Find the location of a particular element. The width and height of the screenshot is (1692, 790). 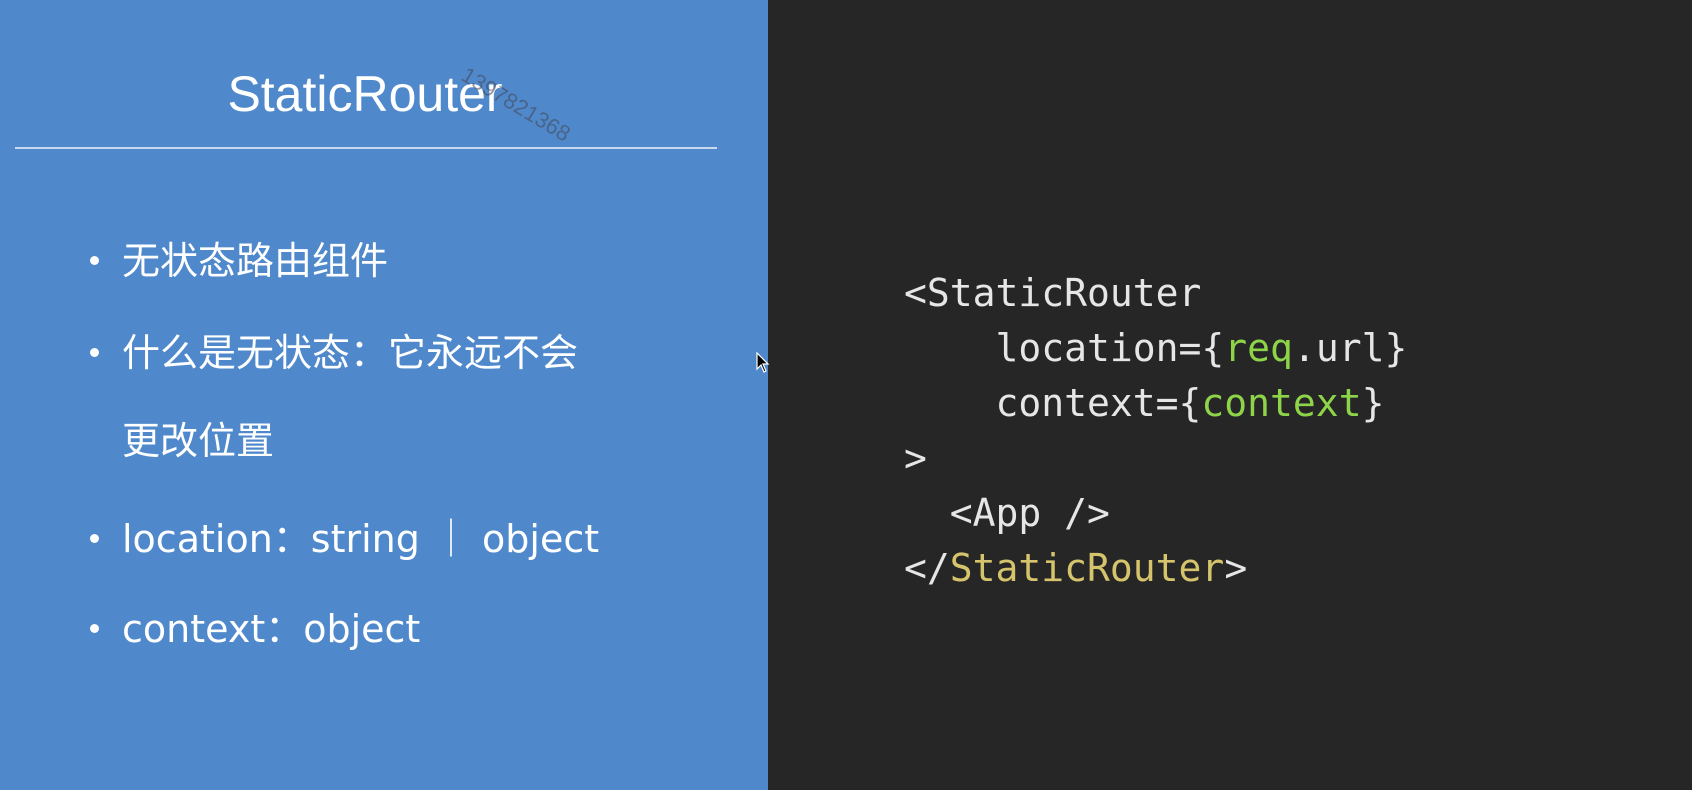

code-token-component: StaticRouter is located at coordinates (1087, 568).